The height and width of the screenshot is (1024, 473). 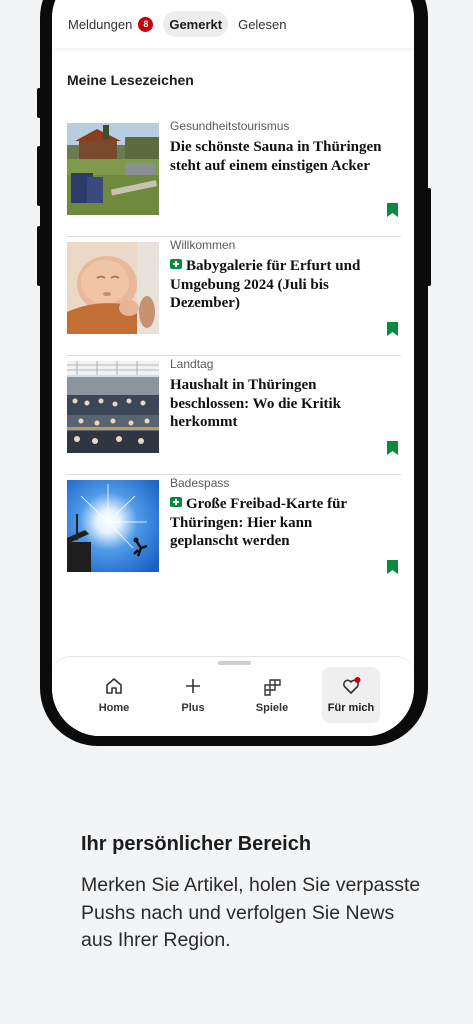 I want to click on tab-label: Gemerkt, so click(x=196, y=24).